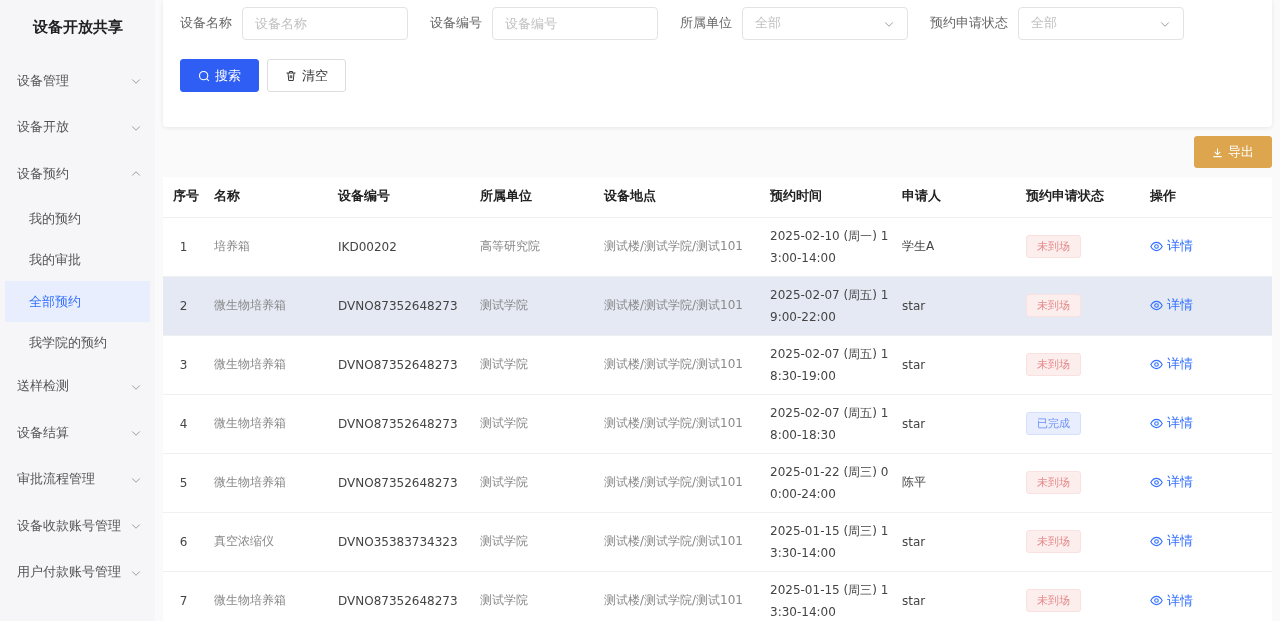  I want to click on table-row: 1 培养箱 IKD00202 高等研究院 测试楼/测试学院/测试101 2025-02-10 (周一) 1 3:00-14:00 学生A 未到场 详情, so click(717, 246).